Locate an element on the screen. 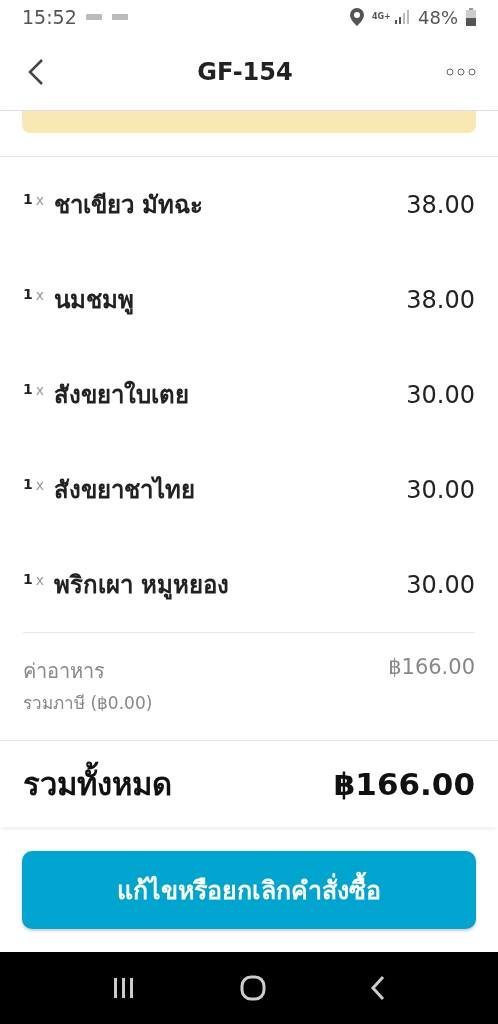 This screenshot has height=1024, width=498. recent-apps-icon is located at coordinates (124, 988).